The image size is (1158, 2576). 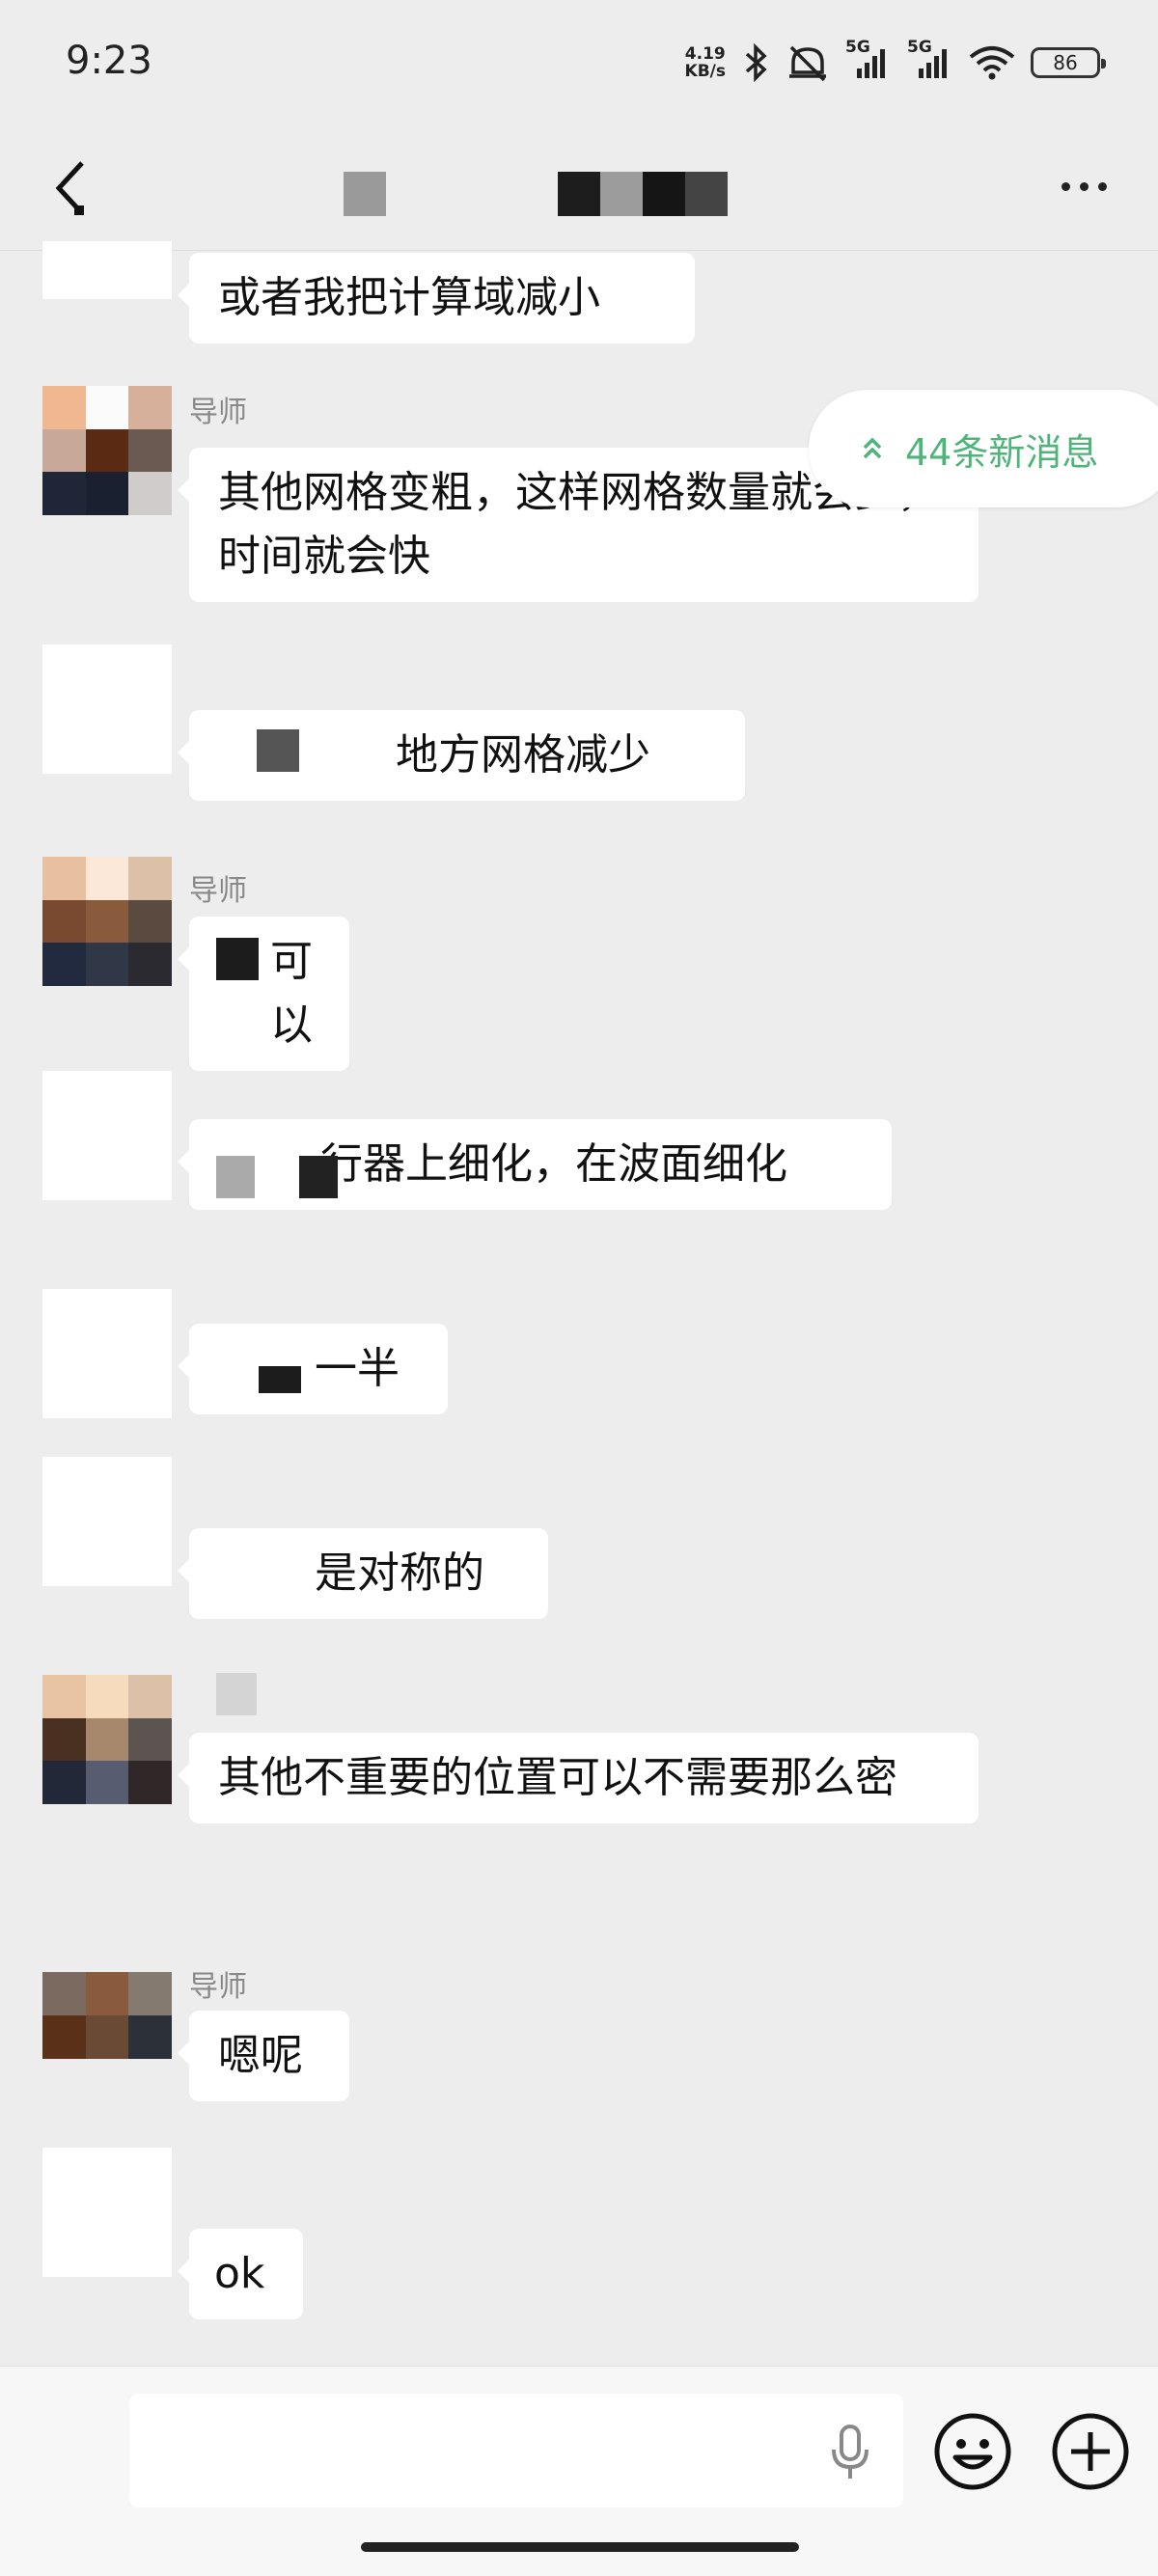 What do you see at coordinates (1002, 452) in the screenshot?
I see `new-messages-label: 44条新消息` at bounding box center [1002, 452].